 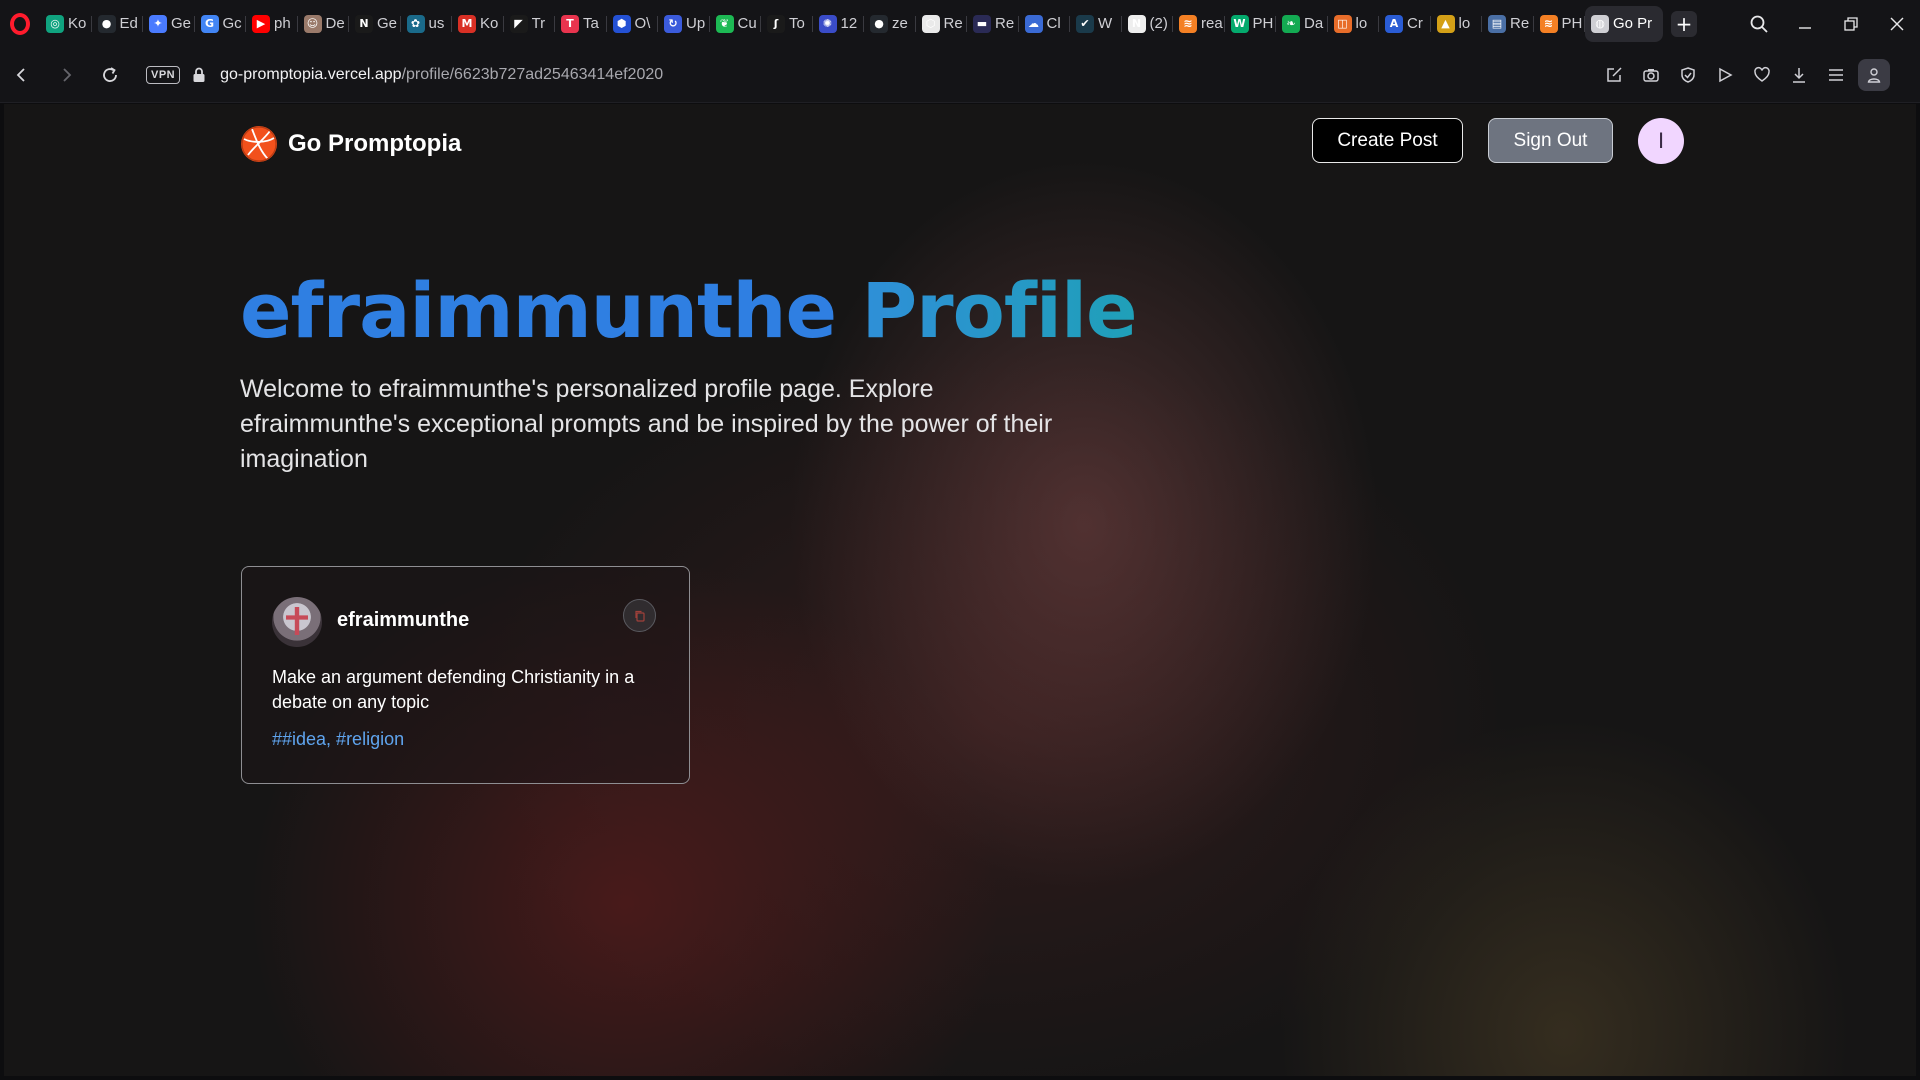 I want to click on leaf-app-icon: ❦, so click(x=724, y=23).